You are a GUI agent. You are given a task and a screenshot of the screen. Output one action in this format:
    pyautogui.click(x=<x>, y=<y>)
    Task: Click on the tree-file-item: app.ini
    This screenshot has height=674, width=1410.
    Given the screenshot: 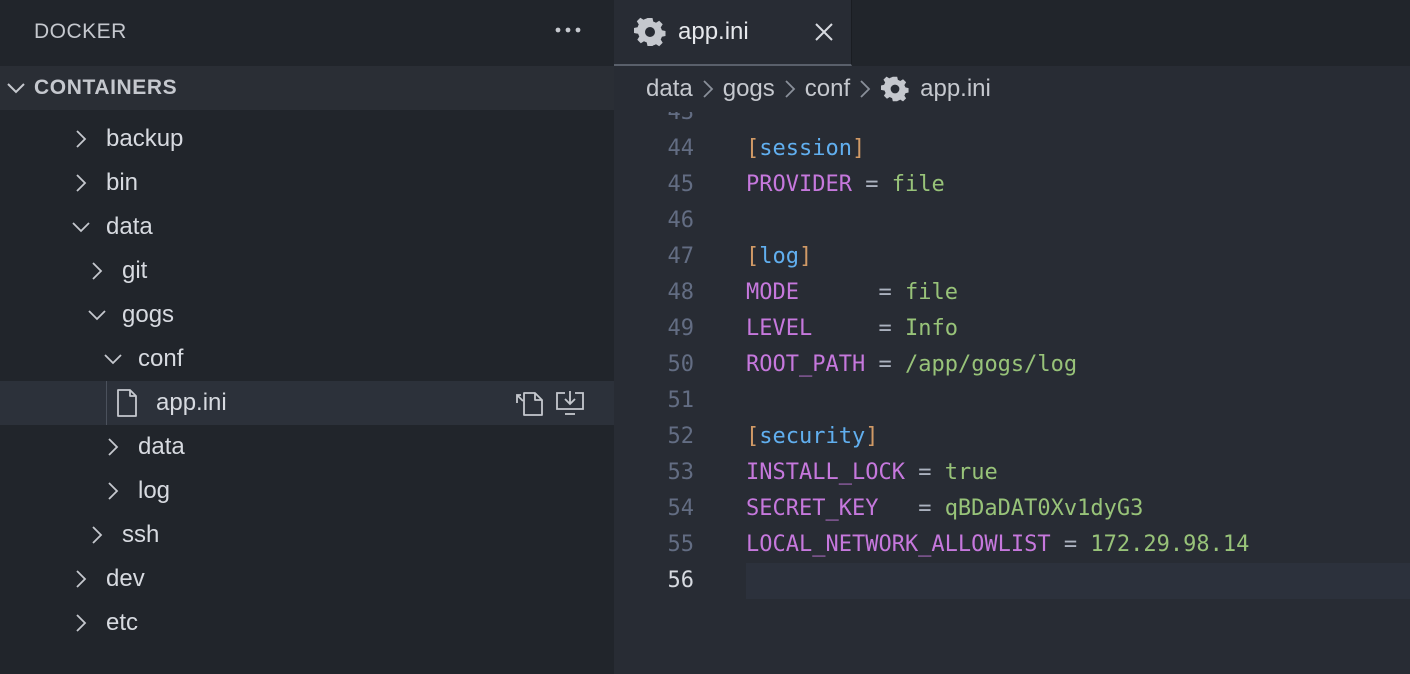 What is the action you would take?
    pyautogui.click(x=307, y=403)
    